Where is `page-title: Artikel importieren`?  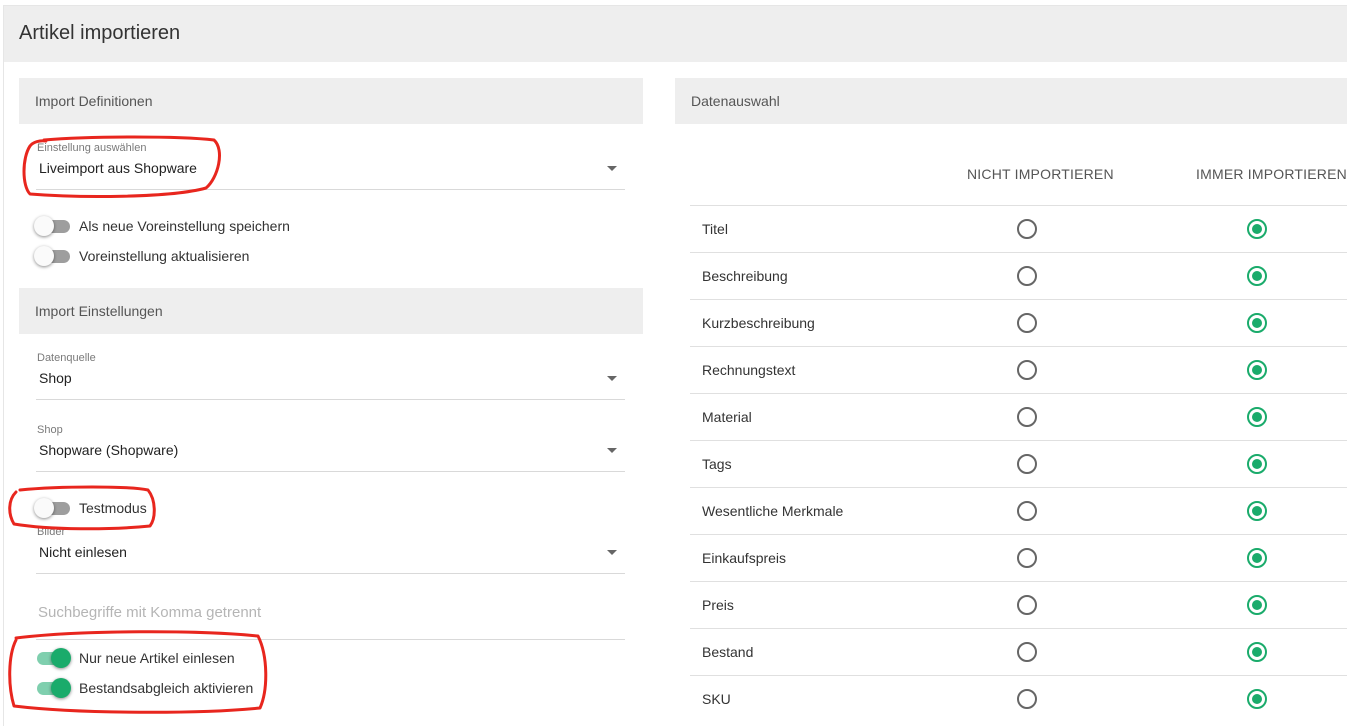
page-title: Artikel importieren is located at coordinates (100, 33).